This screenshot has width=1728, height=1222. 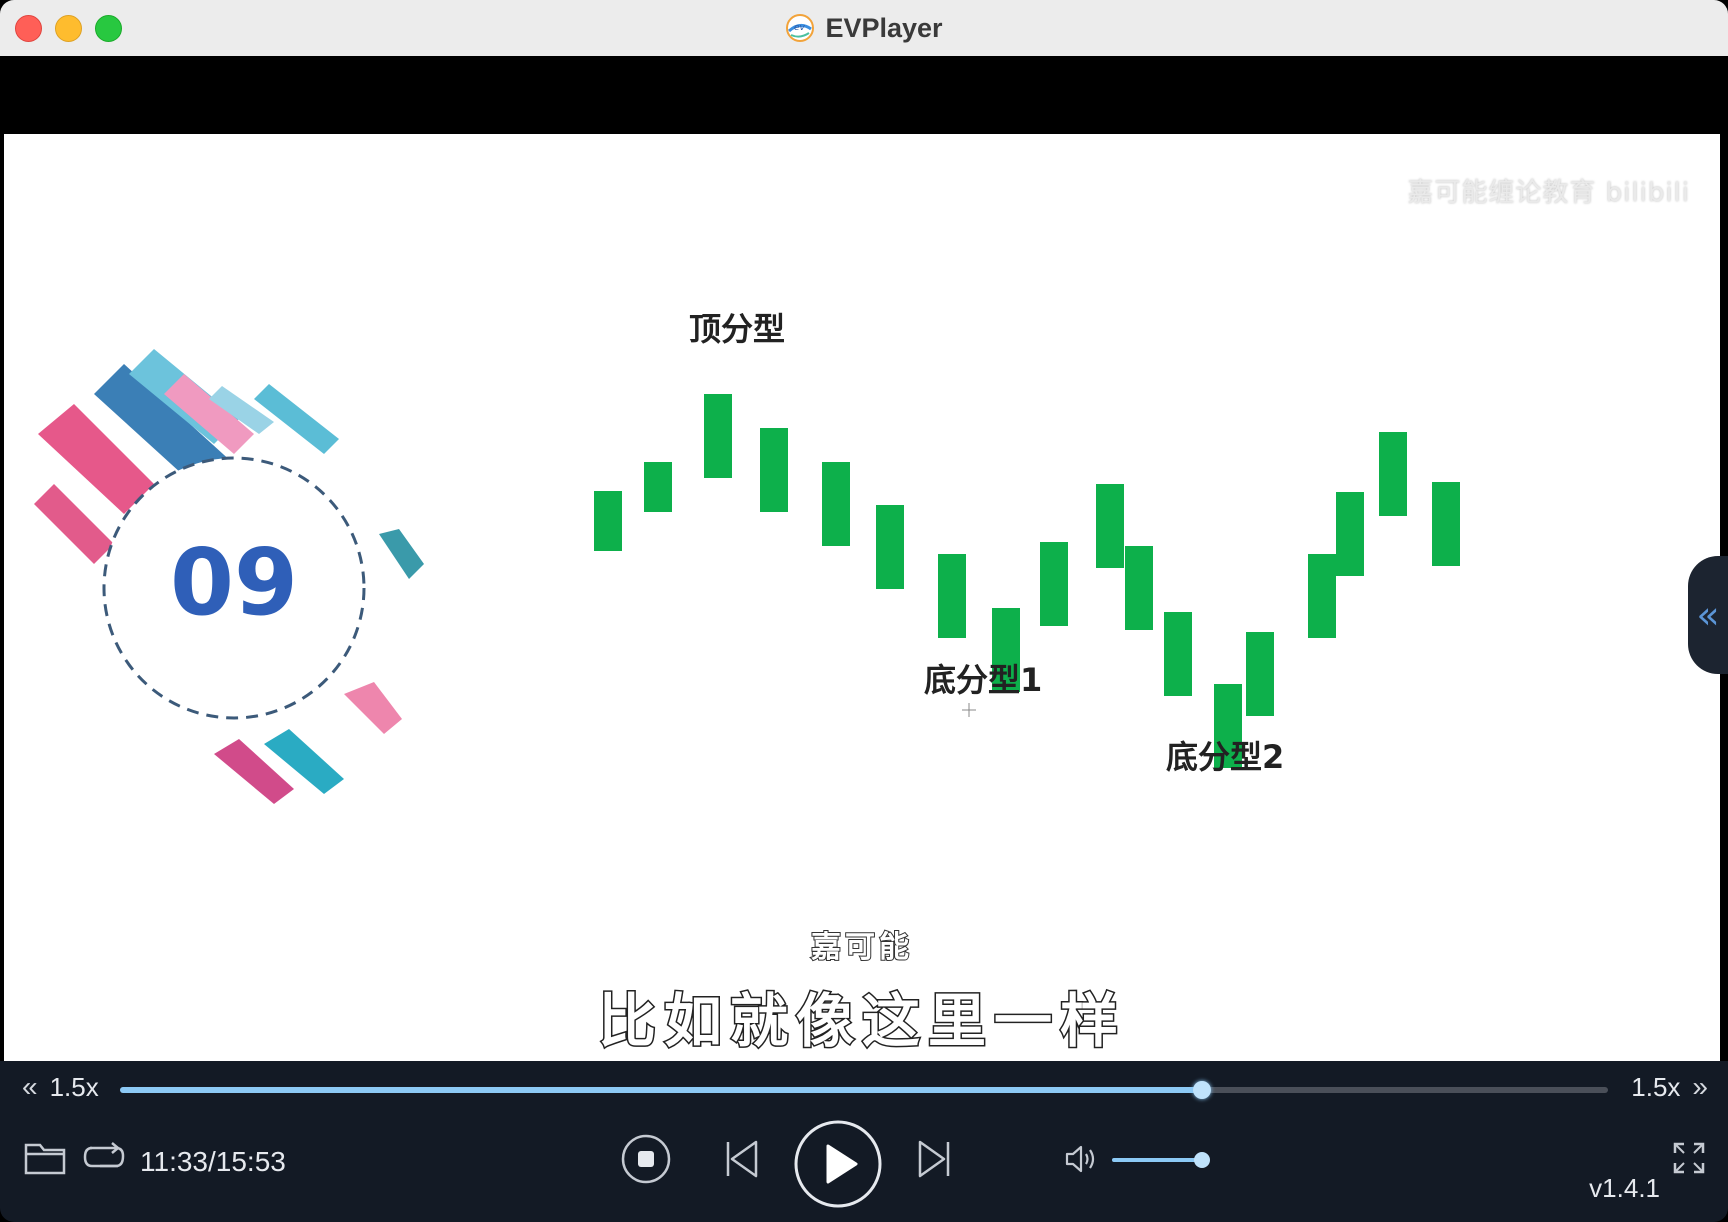 I want to click on double-chevron-right-icon: », so click(x=1700, y=1087).